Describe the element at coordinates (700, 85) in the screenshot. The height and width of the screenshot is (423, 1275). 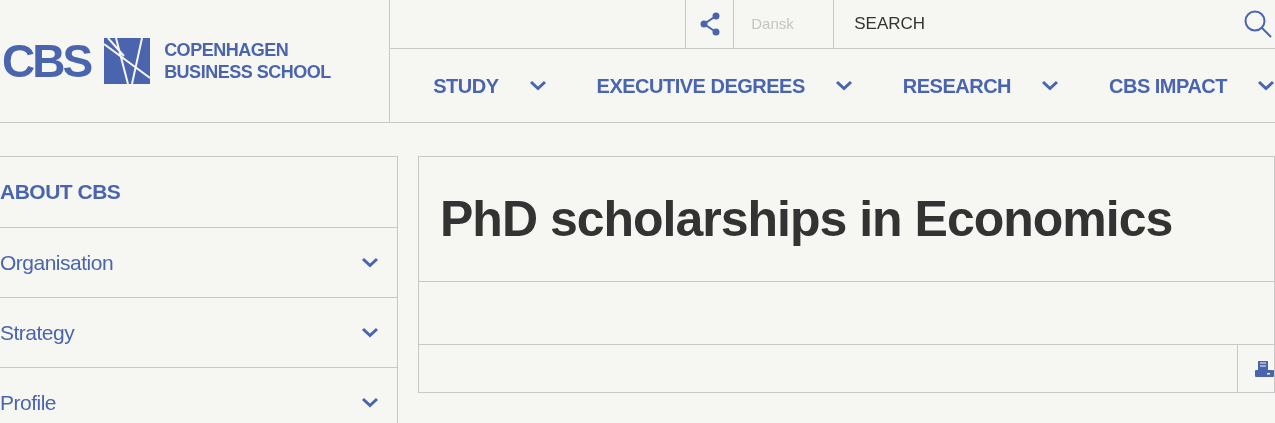
I see `nav-link: EXECUTIVE DEGREES` at that location.